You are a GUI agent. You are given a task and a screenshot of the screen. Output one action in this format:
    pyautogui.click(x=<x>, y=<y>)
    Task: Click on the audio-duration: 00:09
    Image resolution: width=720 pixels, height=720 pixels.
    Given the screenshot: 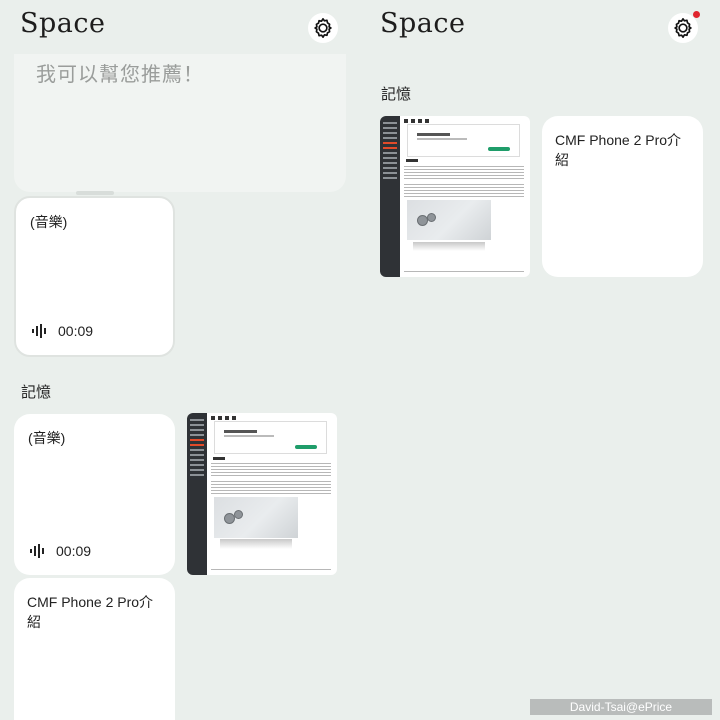 What is the action you would take?
    pyautogui.click(x=76, y=331)
    